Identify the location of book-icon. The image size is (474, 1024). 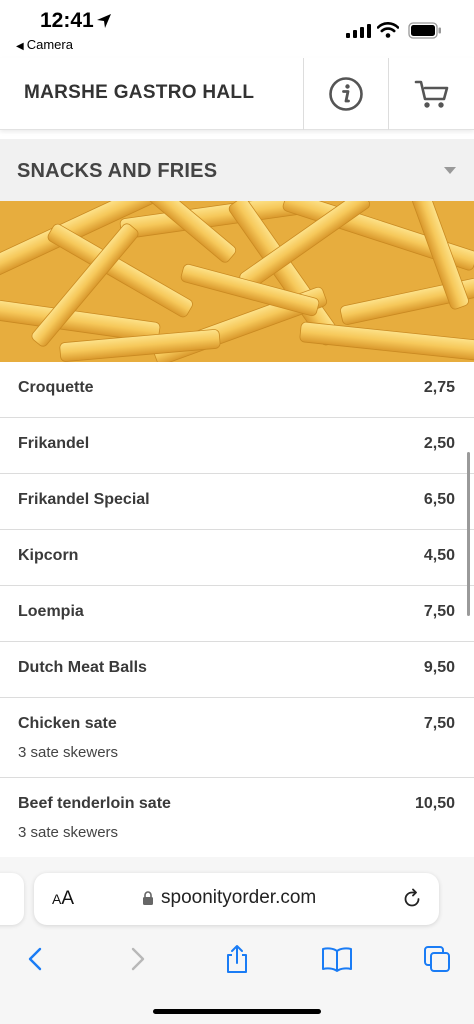
(337, 959).